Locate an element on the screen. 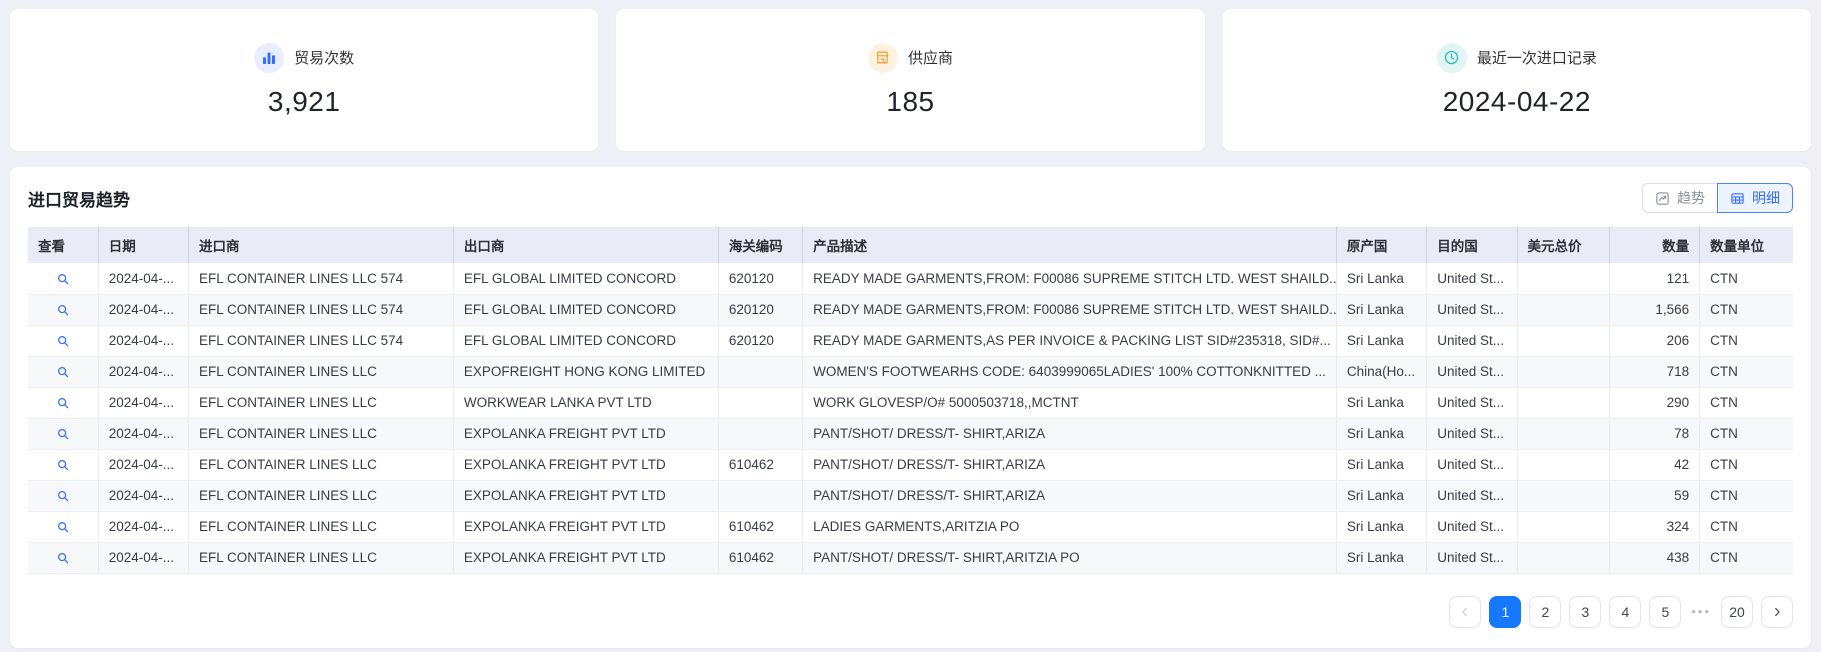 Image resolution: width=1821 pixels, height=652 pixels. page-button-3: 3 is located at coordinates (1585, 611).